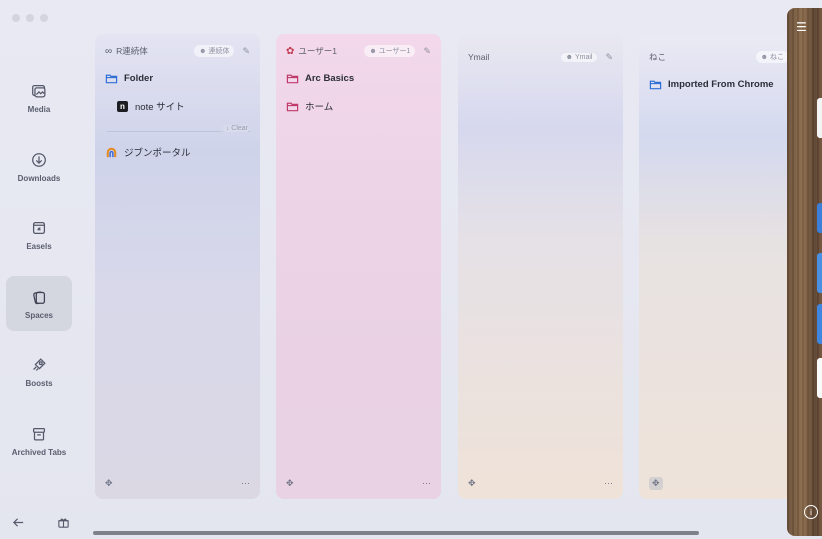 This screenshot has height=539, width=822. Describe the element at coordinates (177, 51) in the screenshot. I see `space-header: ∞ R連続体 ☻ 連続体 ✎` at that location.